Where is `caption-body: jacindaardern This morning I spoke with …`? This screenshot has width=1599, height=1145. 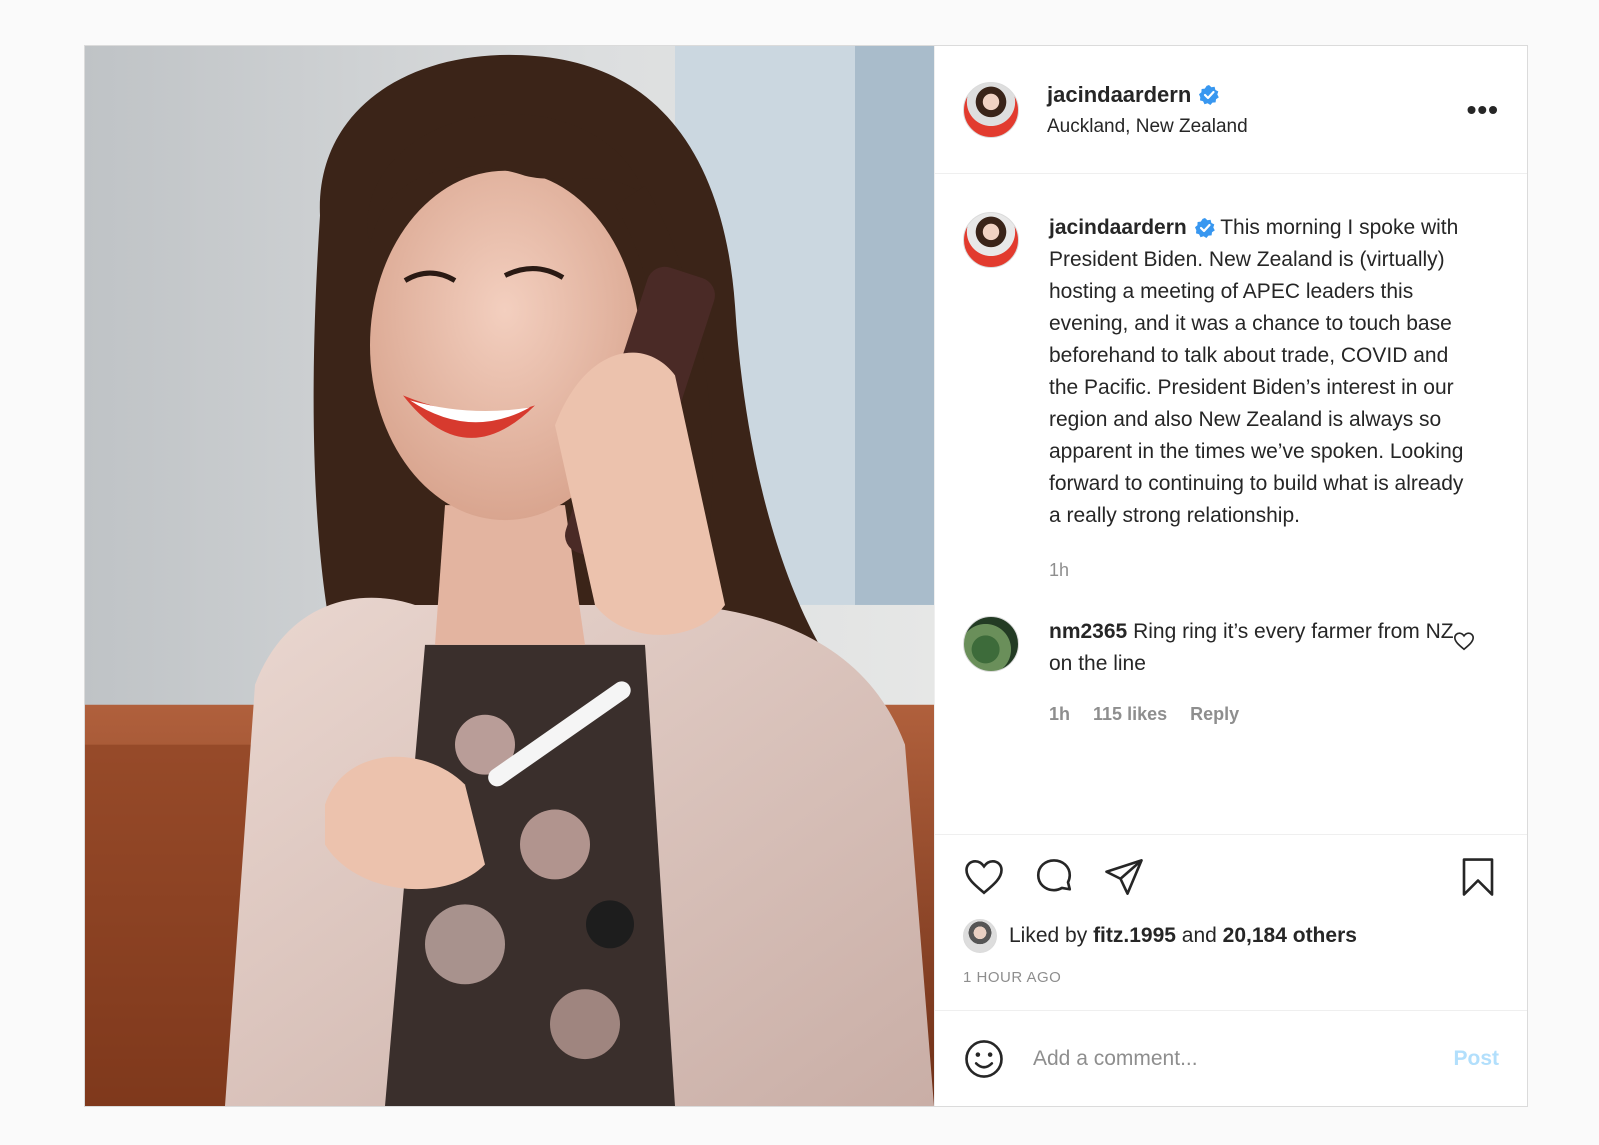 caption-body: jacindaardern This morning I spoke with … is located at coordinates (1259, 399).